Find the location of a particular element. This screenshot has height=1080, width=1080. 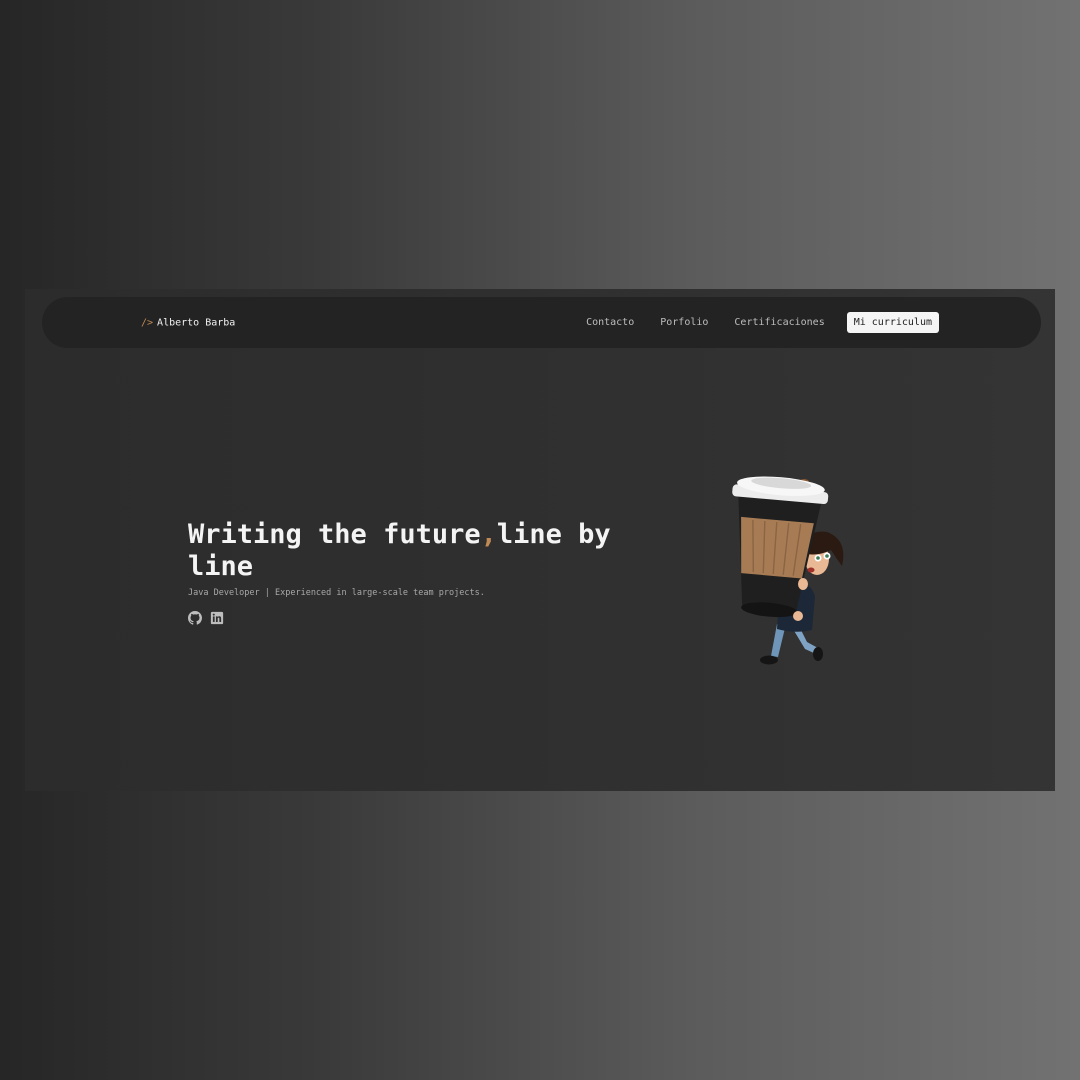

brand-name: Alberto Barba is located at coordinates (196, 323).